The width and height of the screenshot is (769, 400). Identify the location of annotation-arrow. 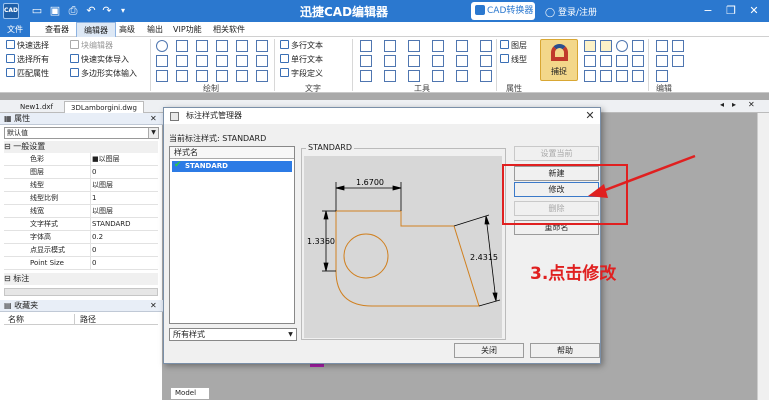
(642, 176).